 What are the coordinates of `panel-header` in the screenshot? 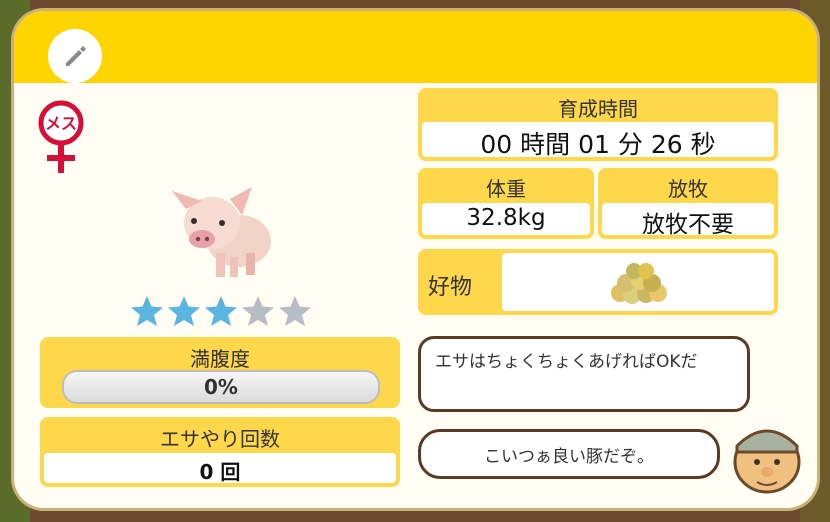 It's located at (415, 47).